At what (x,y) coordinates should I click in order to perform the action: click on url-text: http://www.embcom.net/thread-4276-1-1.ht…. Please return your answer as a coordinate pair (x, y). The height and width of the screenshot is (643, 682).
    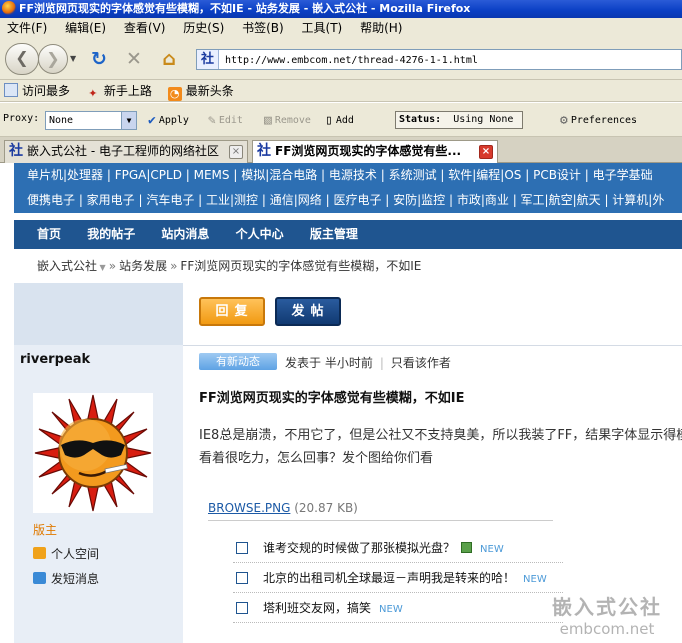
    Looking at the image, I should click on (351, 60).